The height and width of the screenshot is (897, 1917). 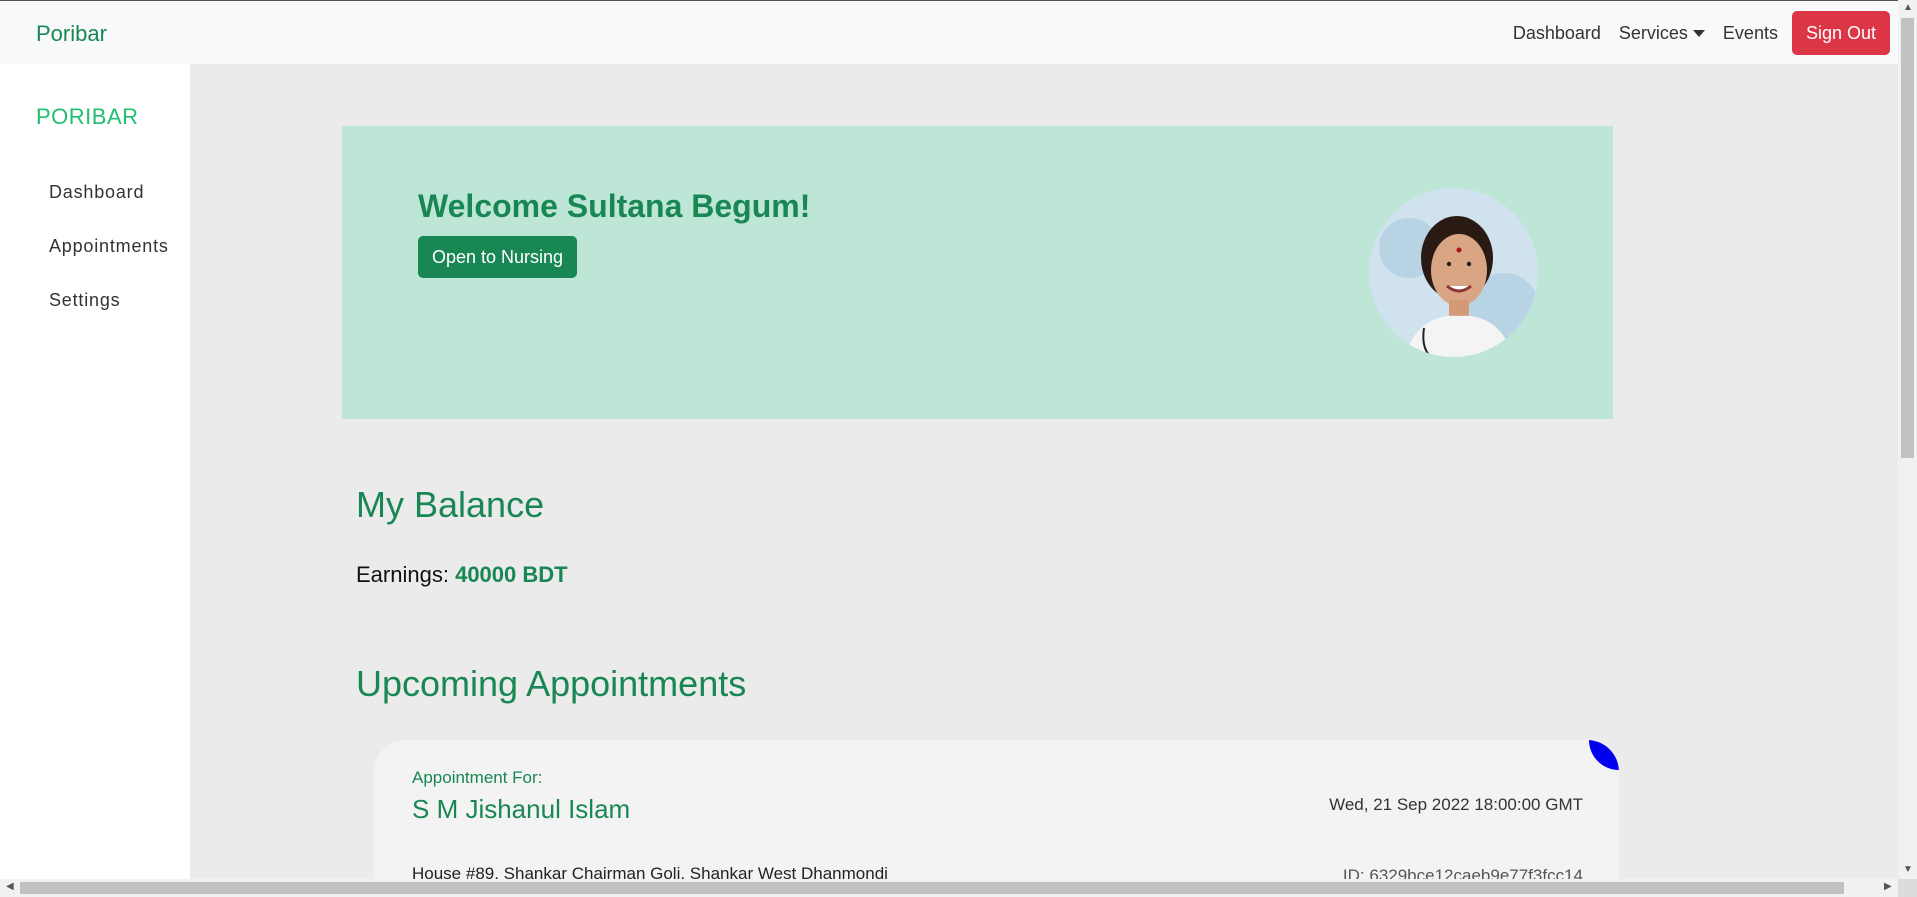 I want to click on sidebar: PORIBAR Dashboard Appointments Settings, so click(x=95, y=471).